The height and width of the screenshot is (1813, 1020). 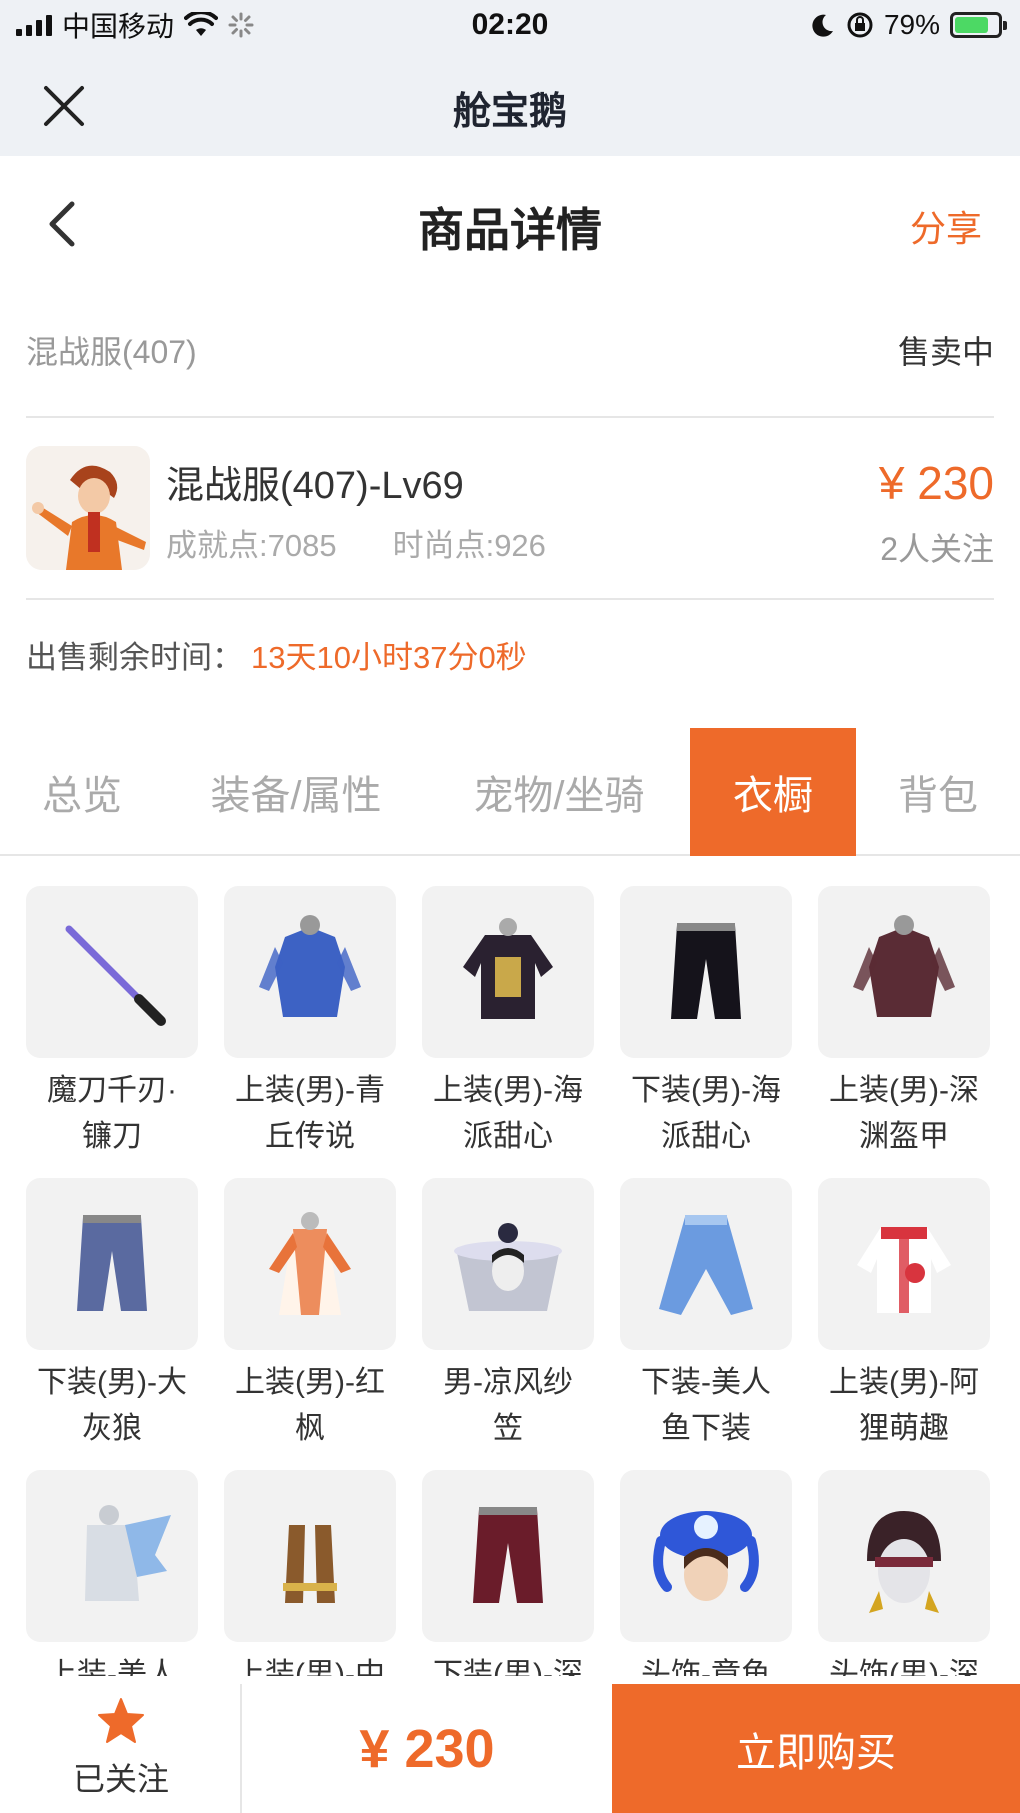 What do you see at coordinates (310, 1667) in the screenshot?
I see `wardrobe-item-name-line1: 上装(男)-中` at bounding box center [310, 1667].